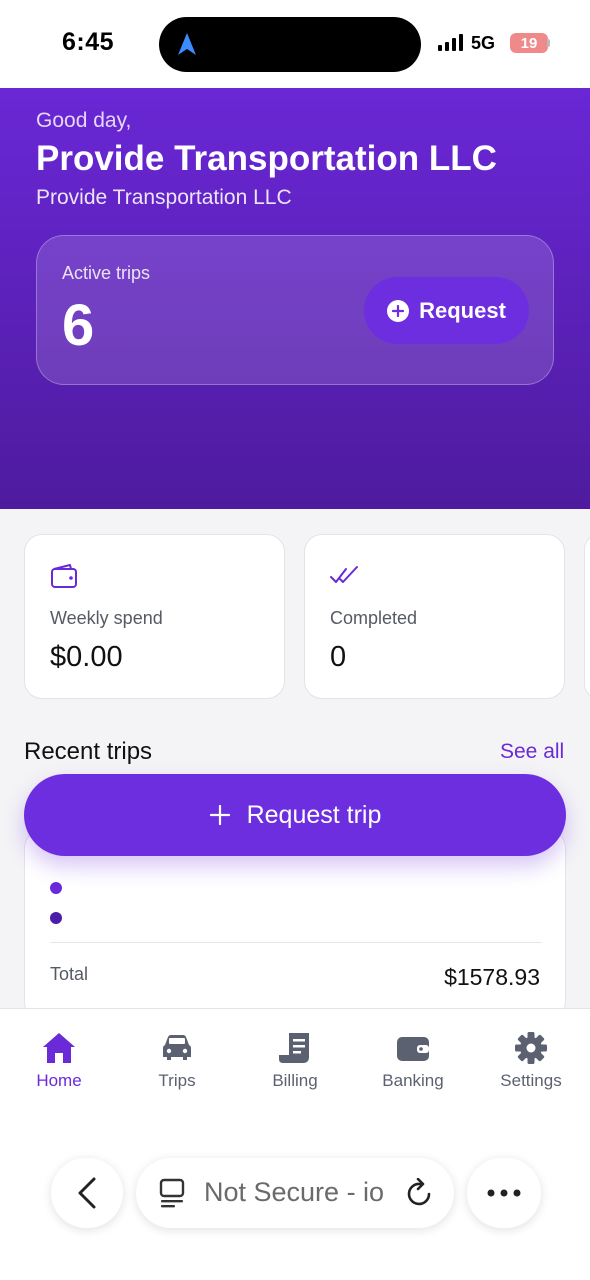  What do you see at coordinates (59, 1048) in the screenshot?
I see `home-icon` at bounding box center [59, 1048].